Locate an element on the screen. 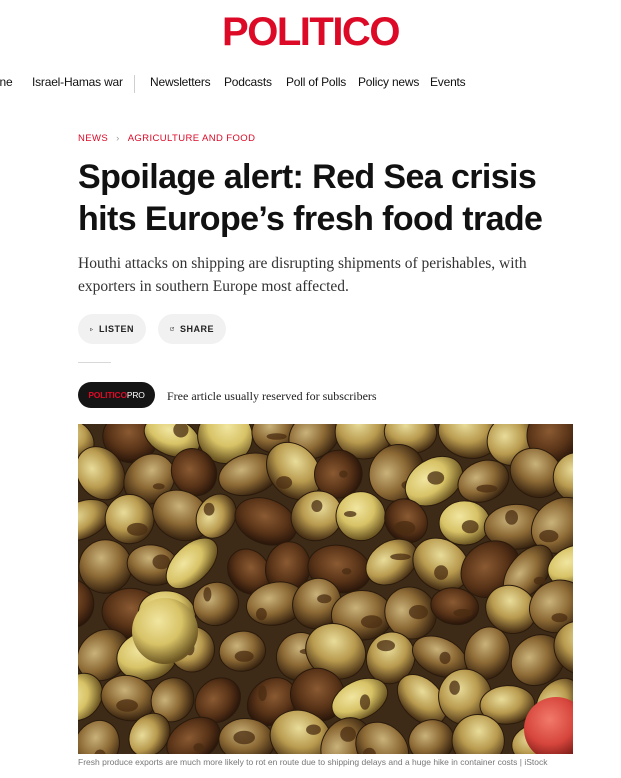 This screenshot has width=621, height=778. headline-line-2: hits Europe’s fresh food trade is located at coordinates (310, 219).